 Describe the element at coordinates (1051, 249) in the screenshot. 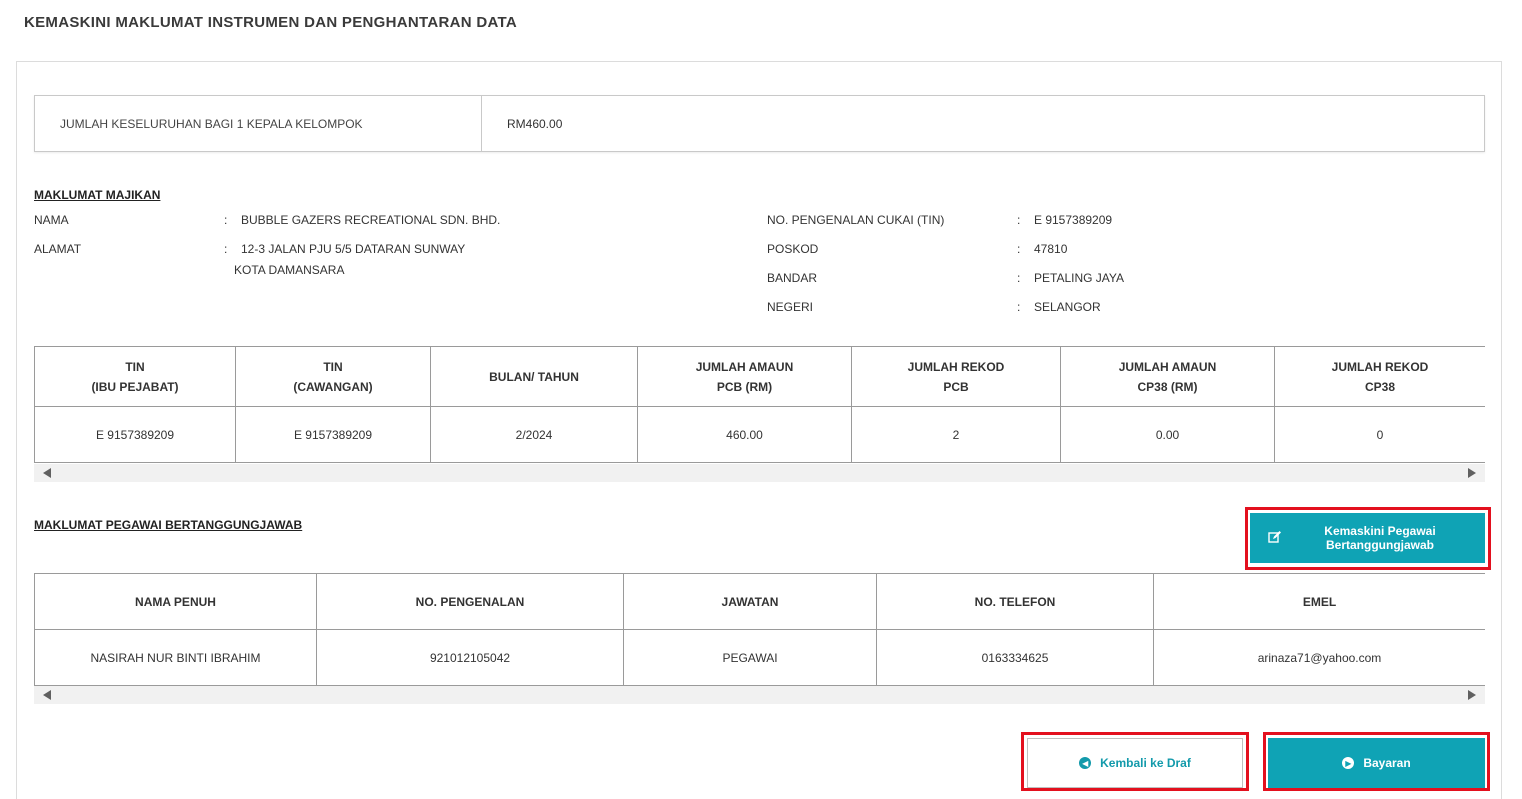

I see `employer-poskod-value: 47810` at that location.